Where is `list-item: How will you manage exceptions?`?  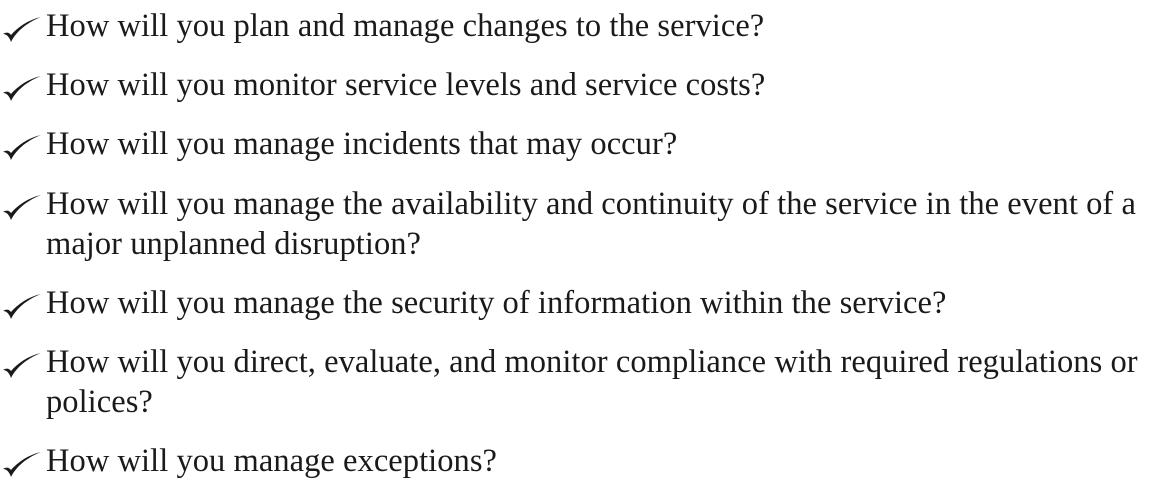 list-item: How will you manage exceptions? is located at coordinates (587, 461).